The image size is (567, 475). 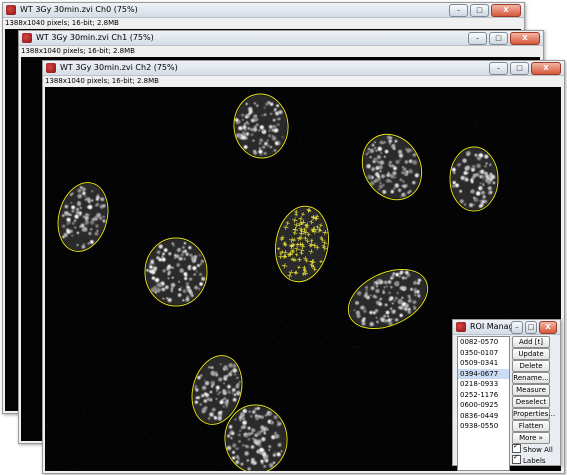 I want to click on nucleus-roi-selected, so click(x=302, y=244).